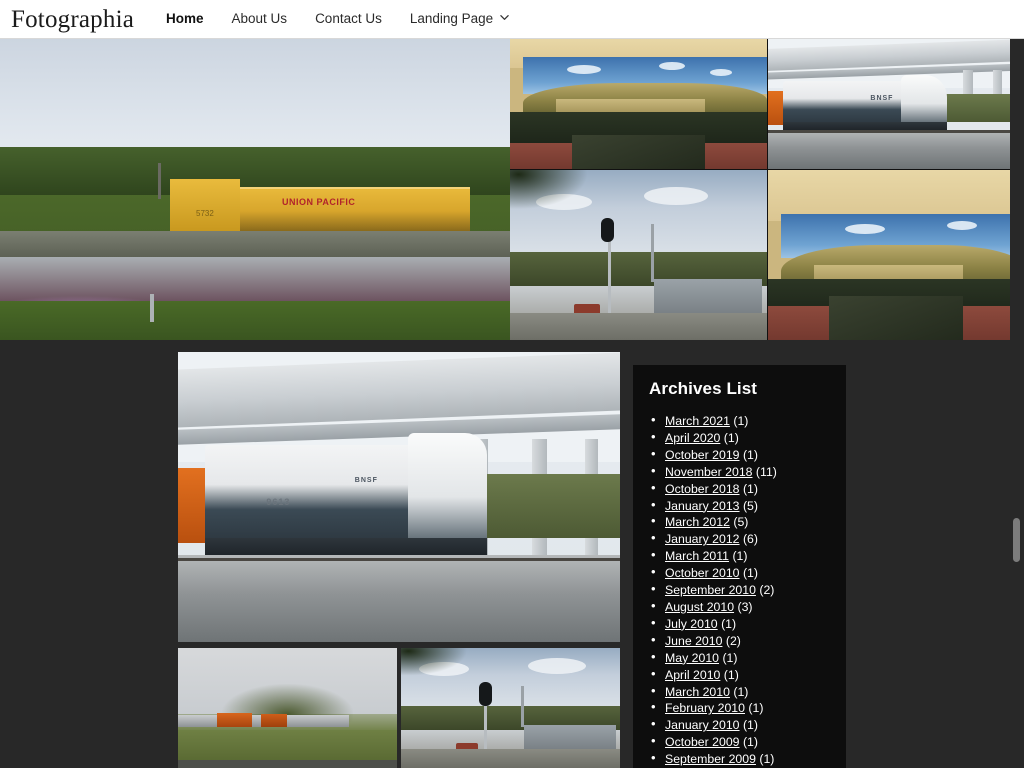 This screenshot has width=1024, height=768. I want to click on nav-item-landing-page: Landing Page, so click(459, 19).